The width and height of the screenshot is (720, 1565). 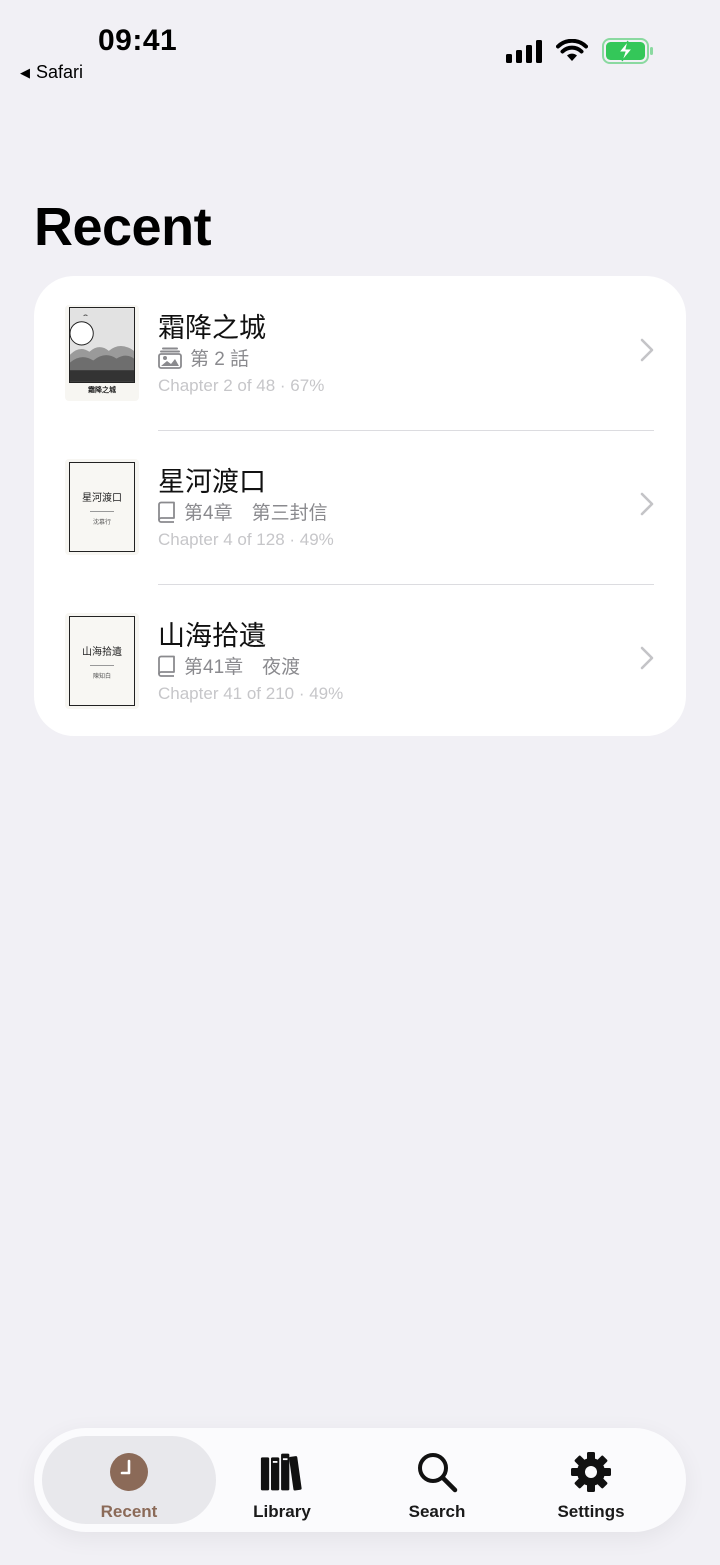 I want to click on manga-cover-art, so click(x=102, y=345).